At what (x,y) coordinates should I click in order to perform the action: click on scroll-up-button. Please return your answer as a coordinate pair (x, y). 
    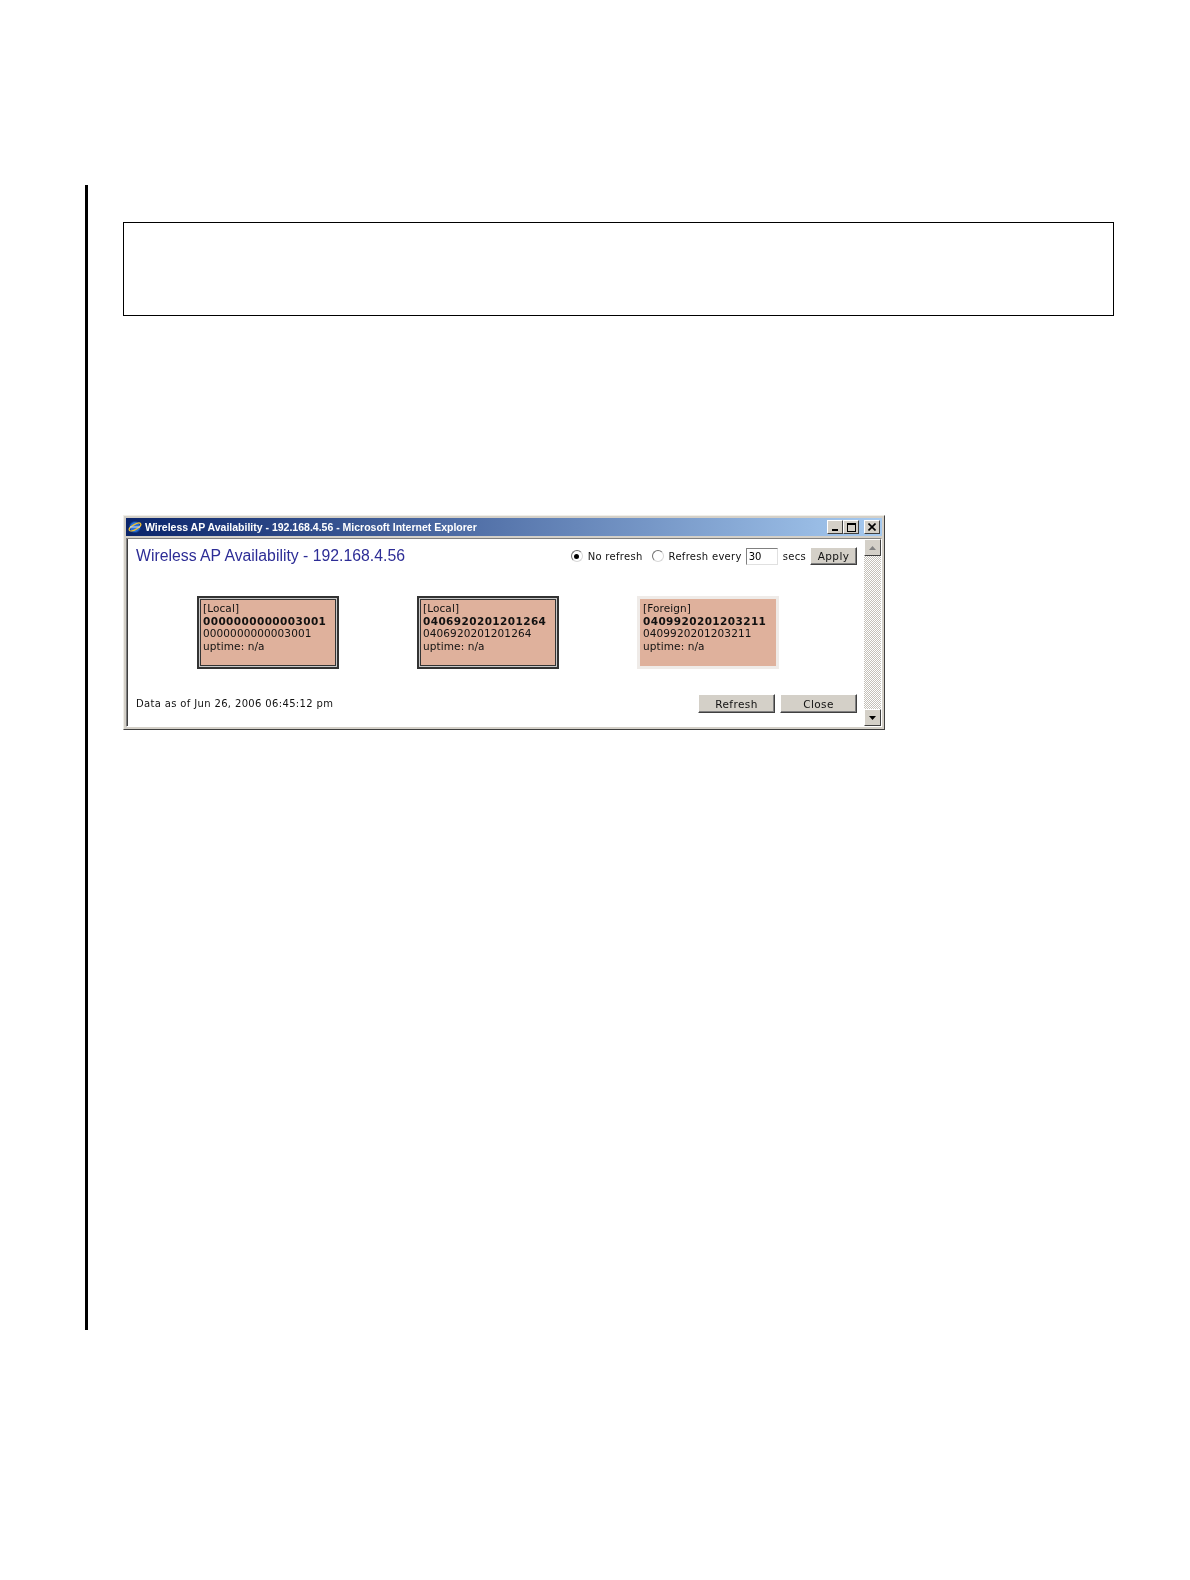
    Looking at the image, I should click on (872, 547).